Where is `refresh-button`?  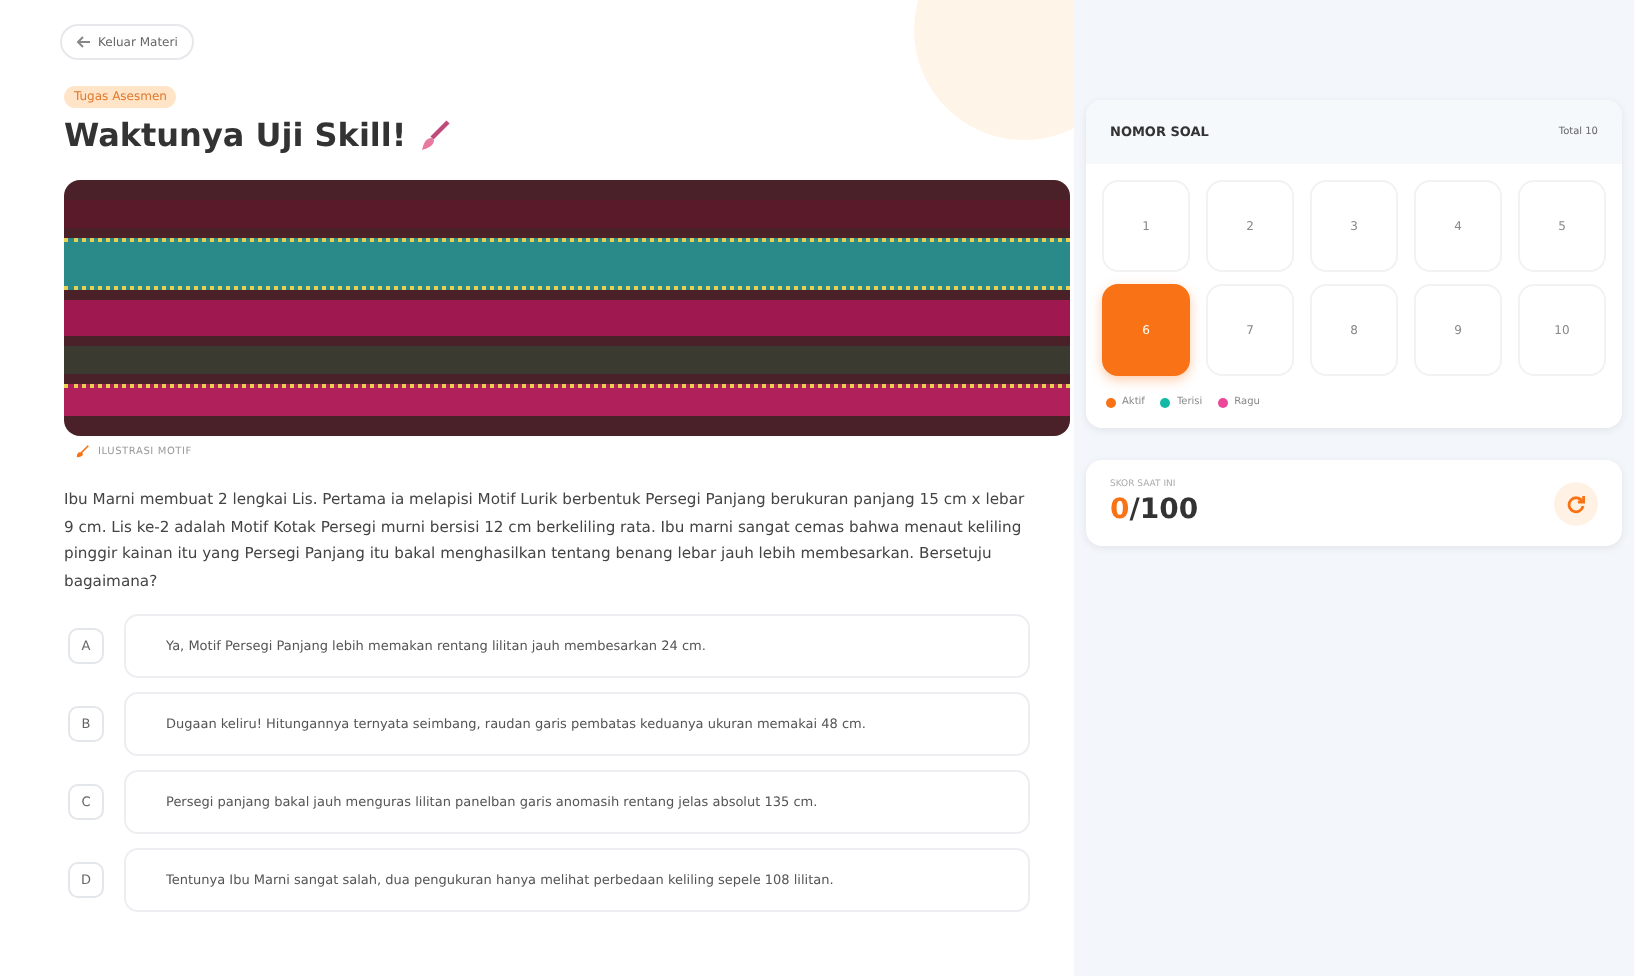 refresh-button is located at coordinates (1576, 503).